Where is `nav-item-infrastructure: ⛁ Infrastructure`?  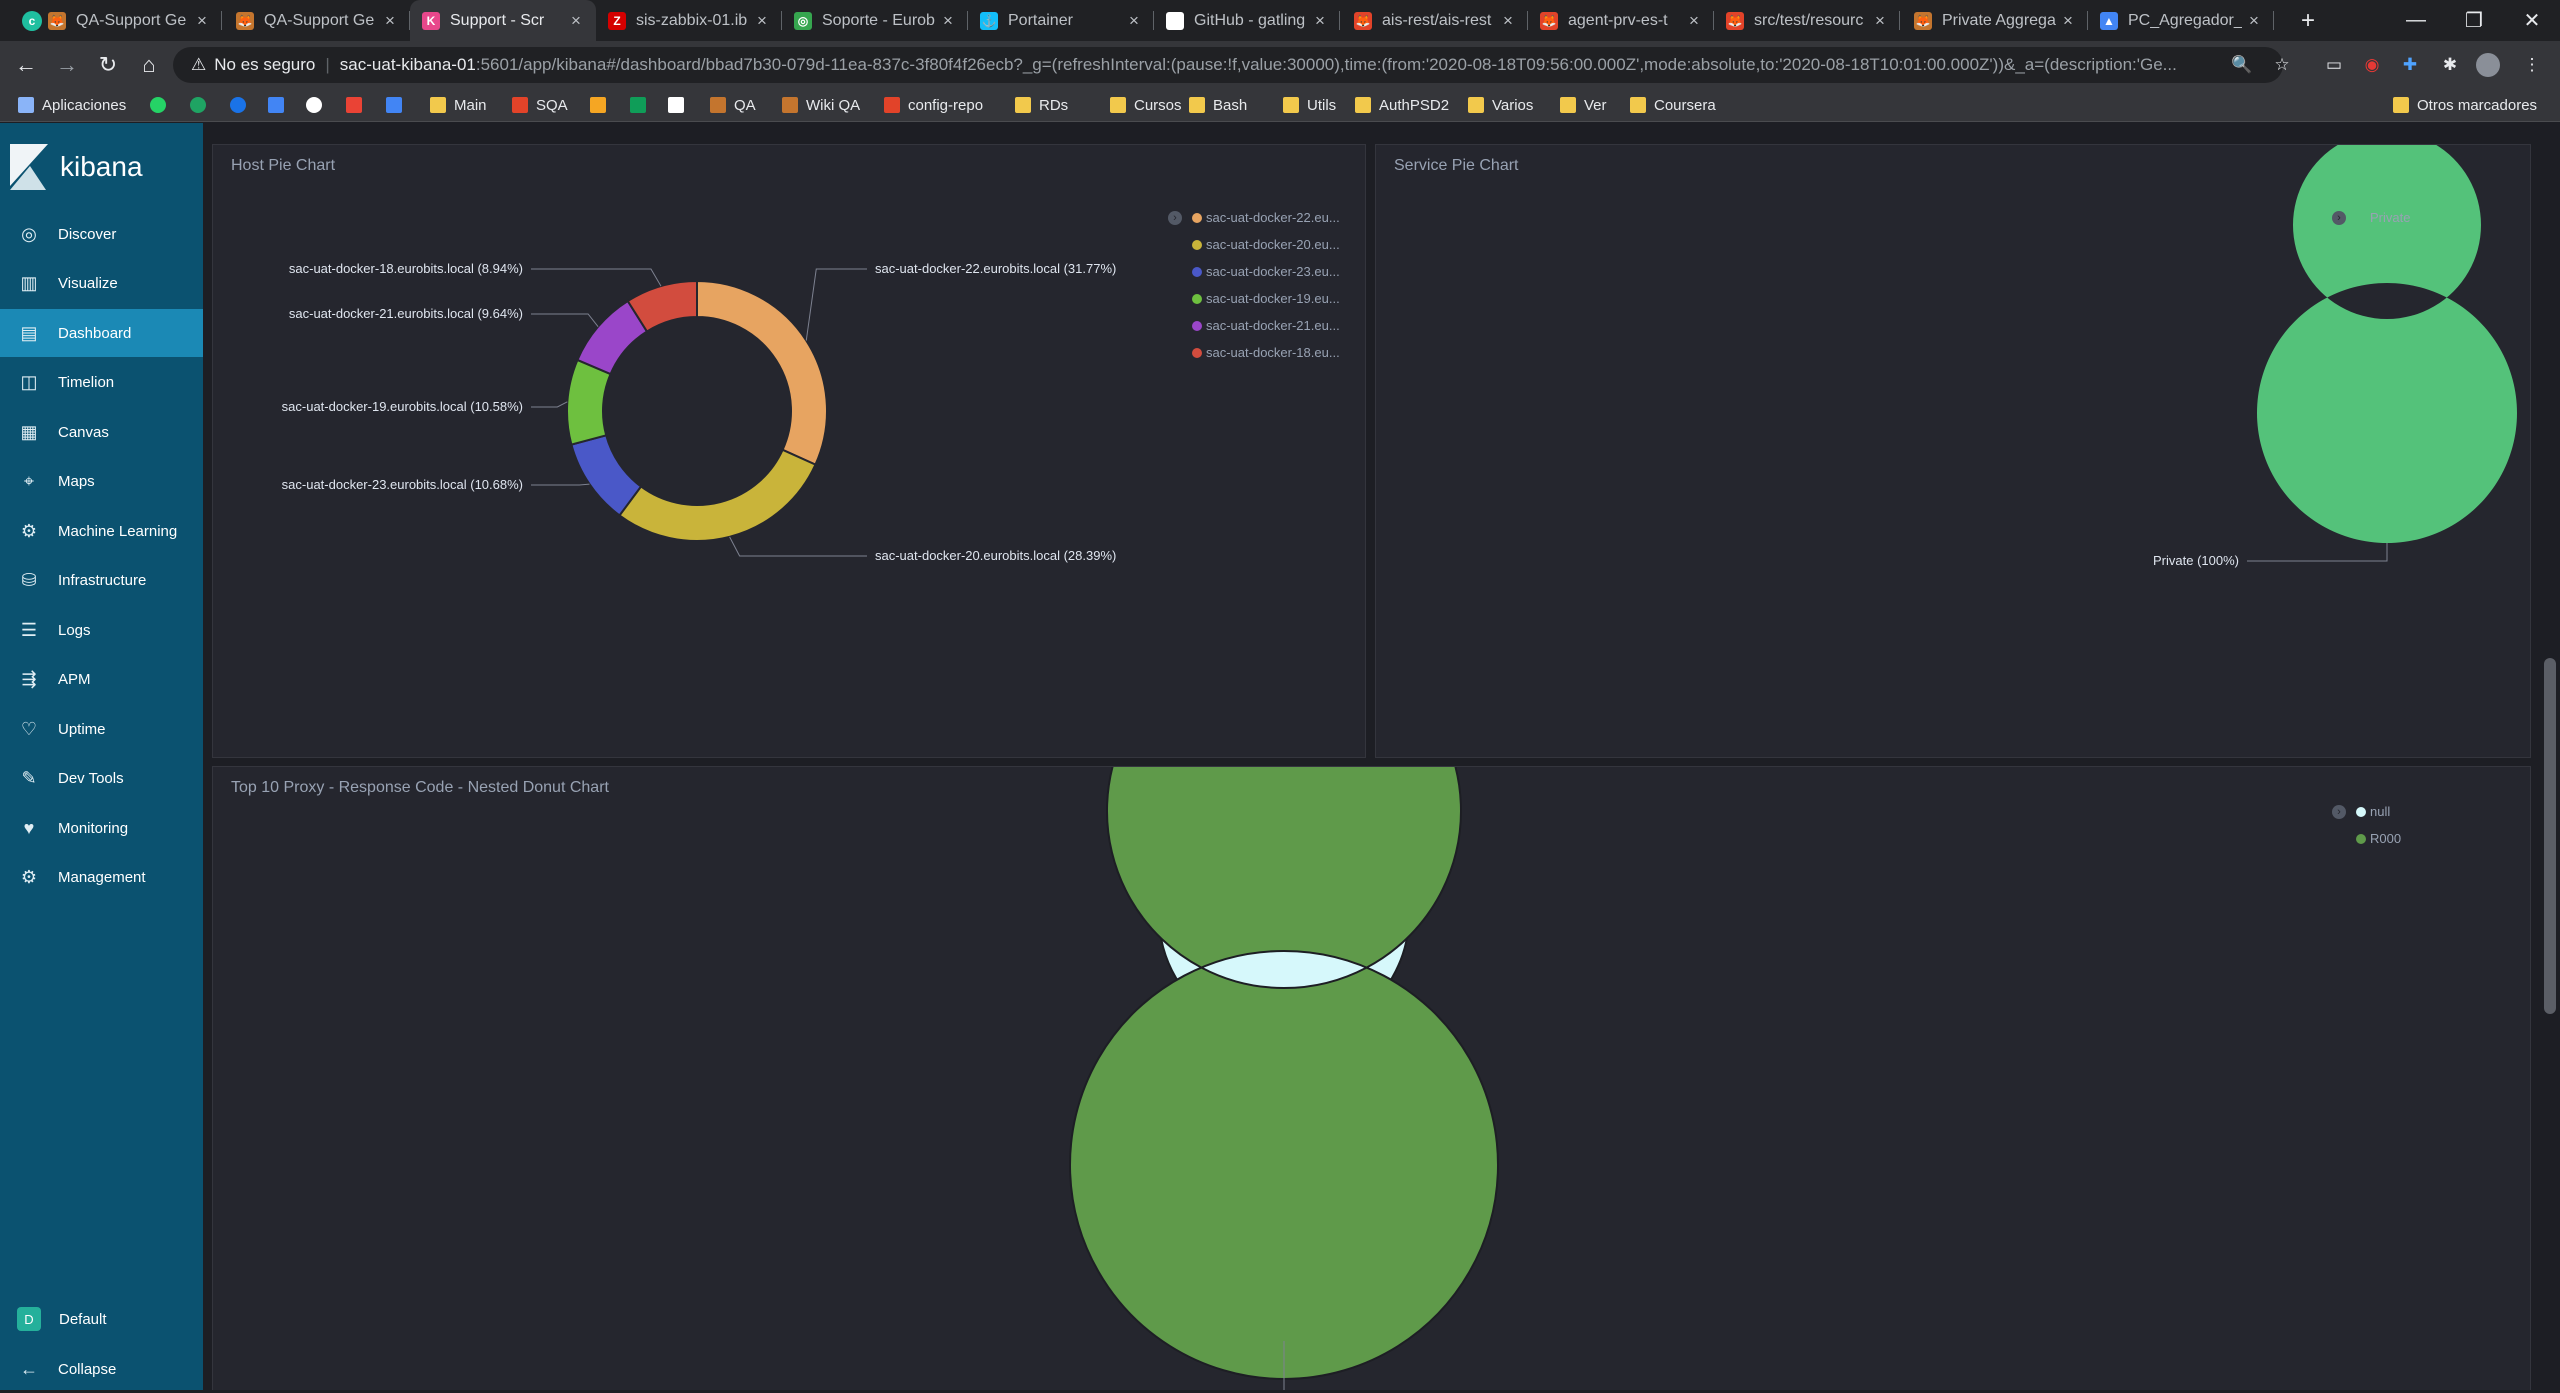 nav-item-infrastructure: ⛁ Infrastructure is located at coordinates (101, 581).